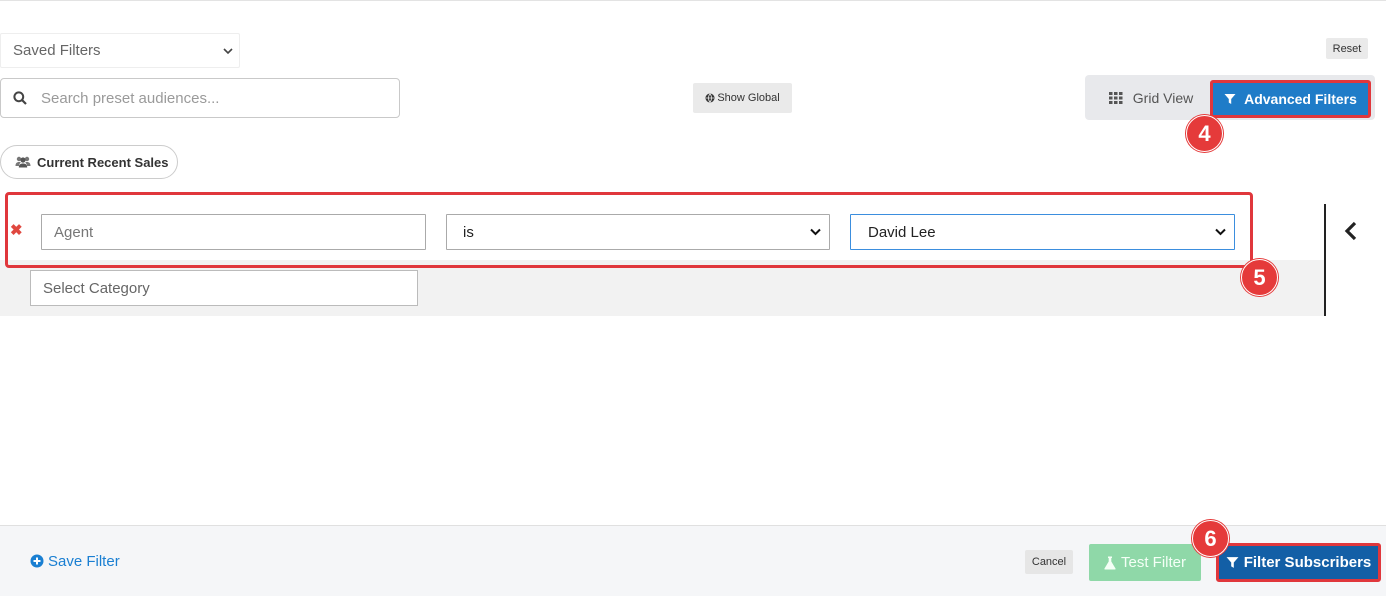 The image size is (1386, 596). What do you see at coordinates (57, 50) in the screenshot?
I see `saved-filters-value: Saved Filters` at bounding box center [57, 50].